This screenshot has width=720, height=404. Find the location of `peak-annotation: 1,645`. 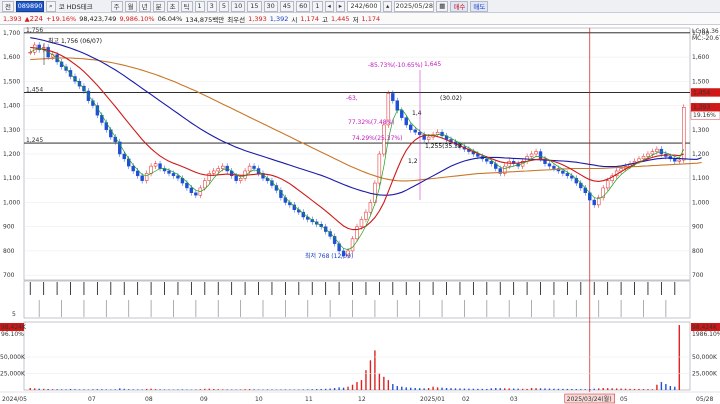

peak-annotation: 1,645 is located at coordinates (432, 64).